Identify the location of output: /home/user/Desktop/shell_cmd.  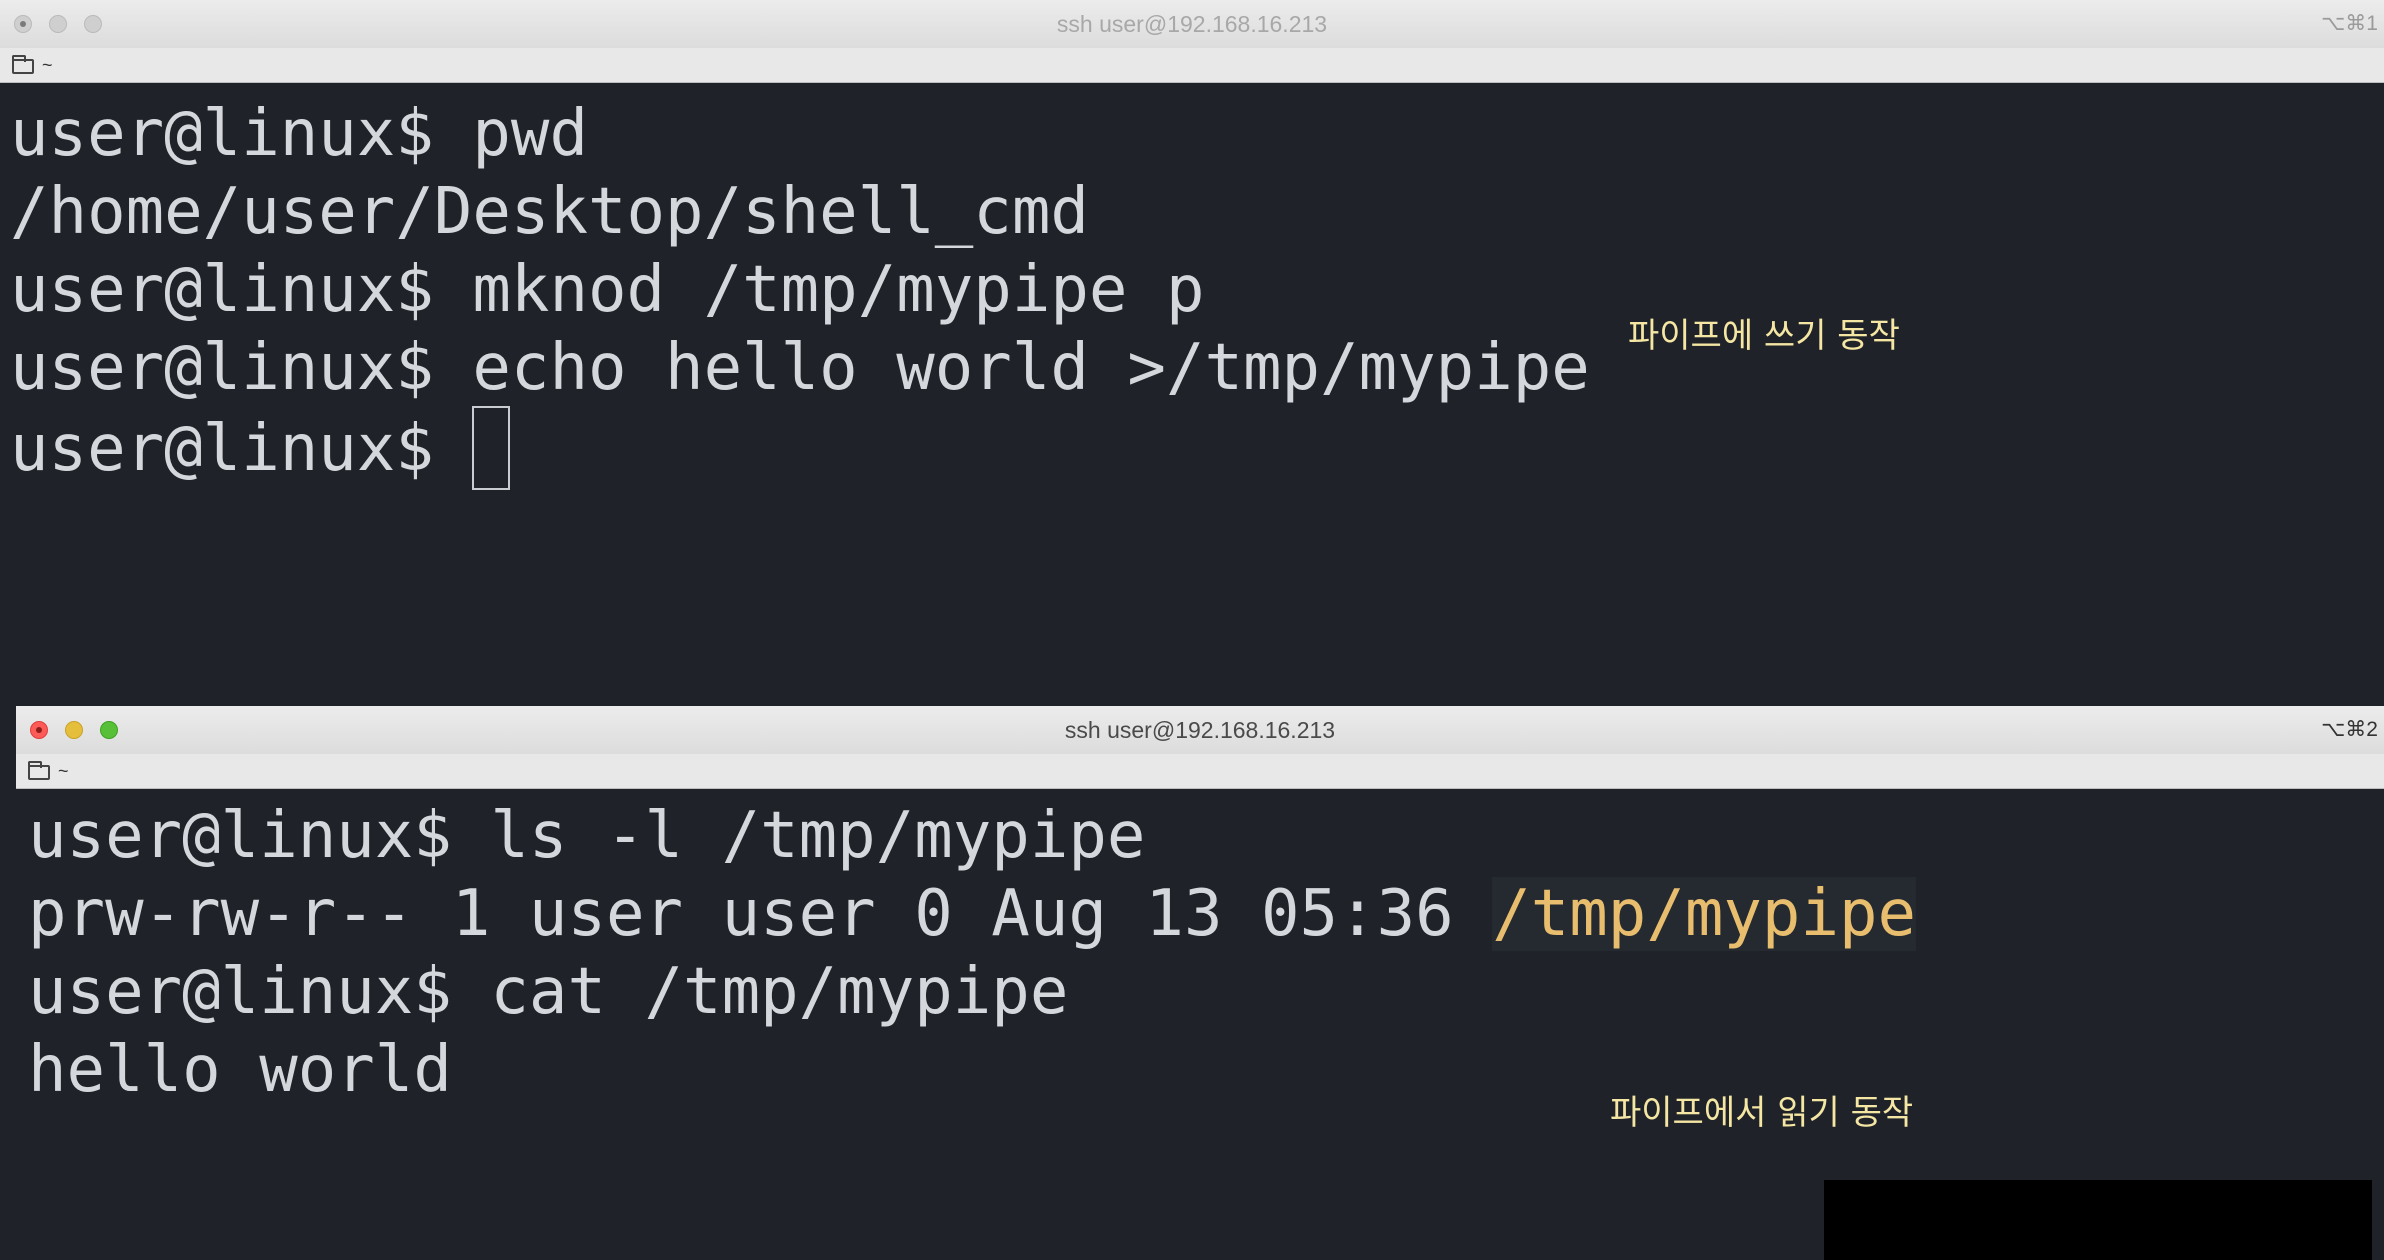
(549, 212).